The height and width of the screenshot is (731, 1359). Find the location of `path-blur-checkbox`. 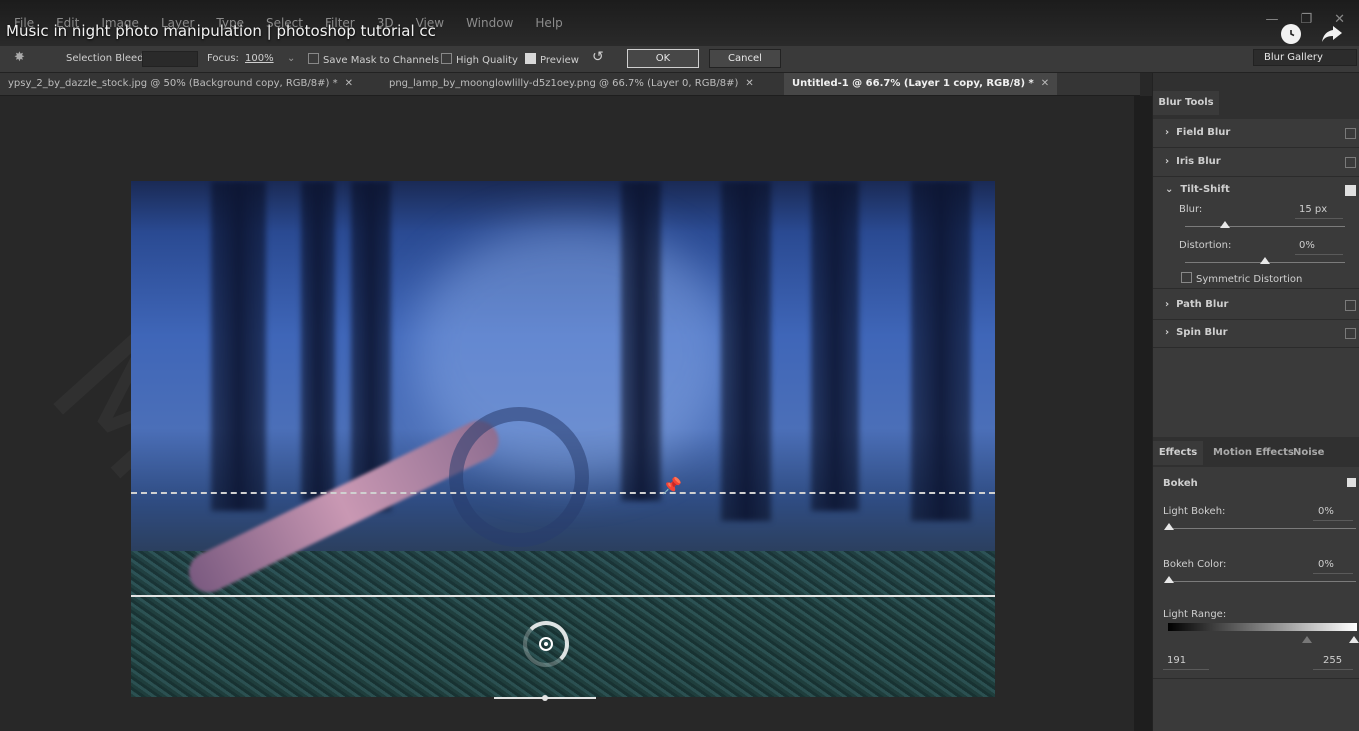

path-blur-checkbox is located at coordinates (1350, 305).